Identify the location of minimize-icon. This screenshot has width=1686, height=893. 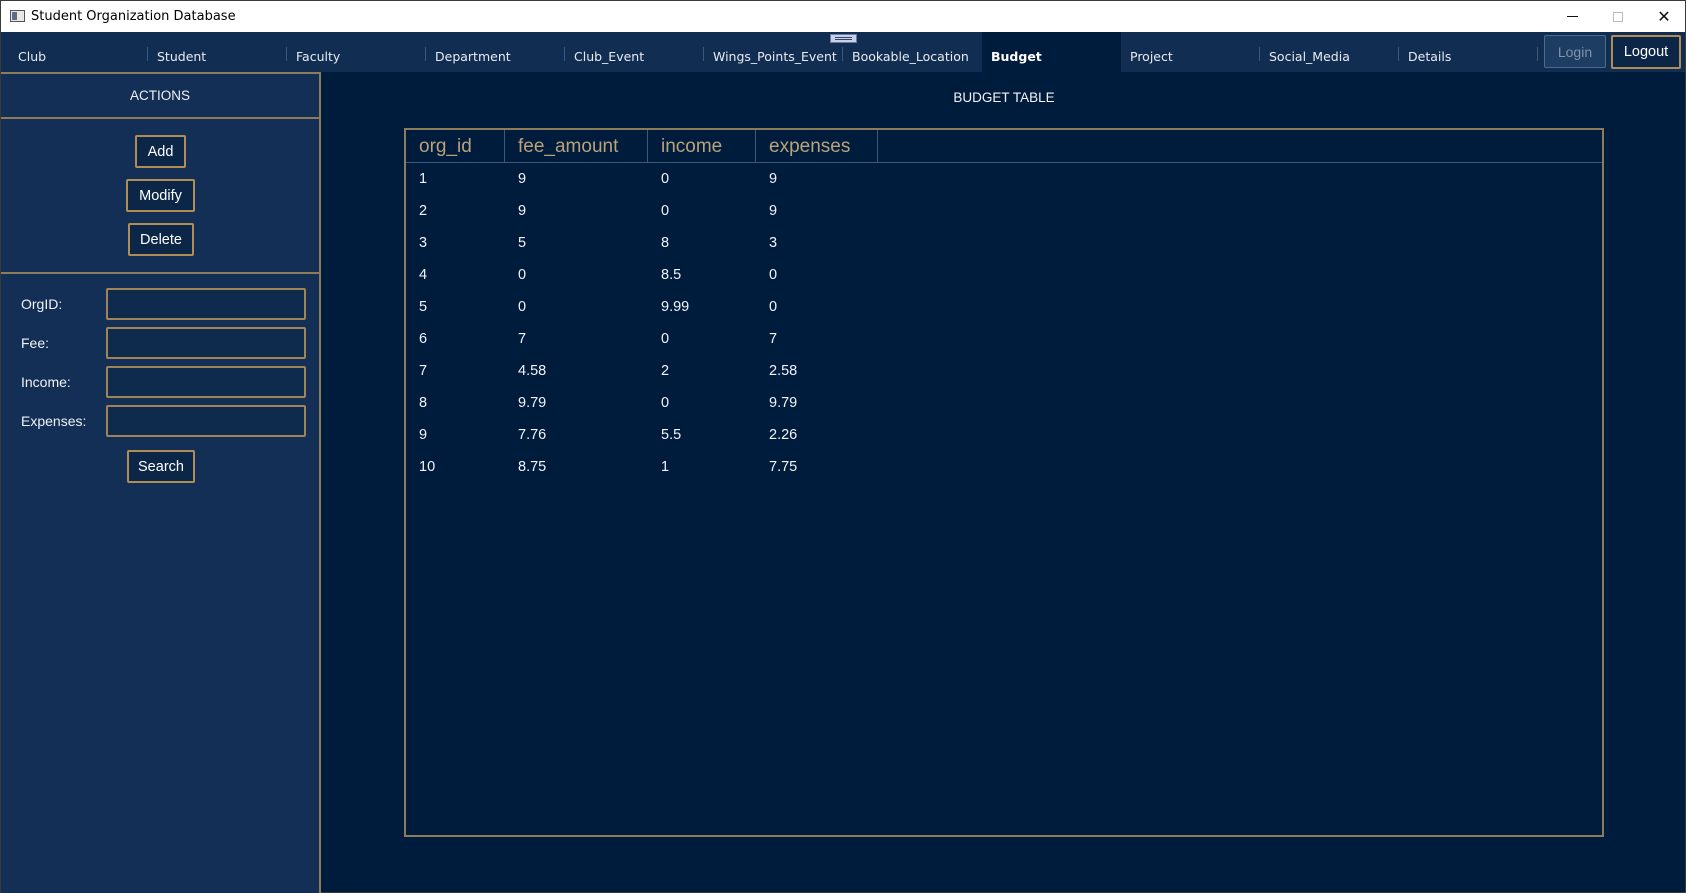
(1572, 16).